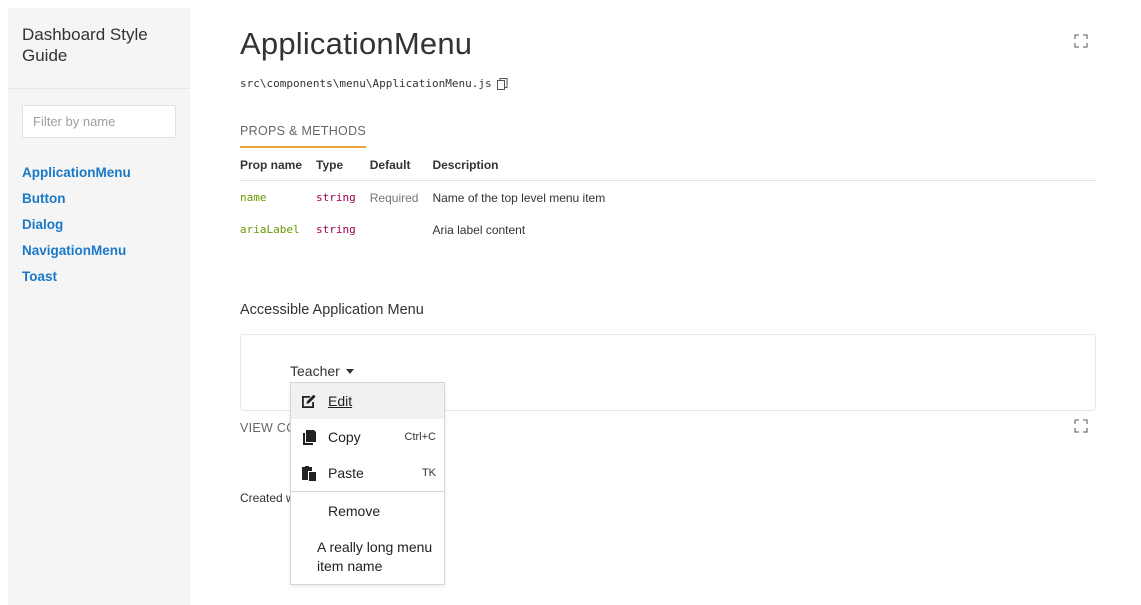  Describe the element at coordinates (315, 371) in the screenshot. I see `menu-trigger-label: Teacher` at that location.